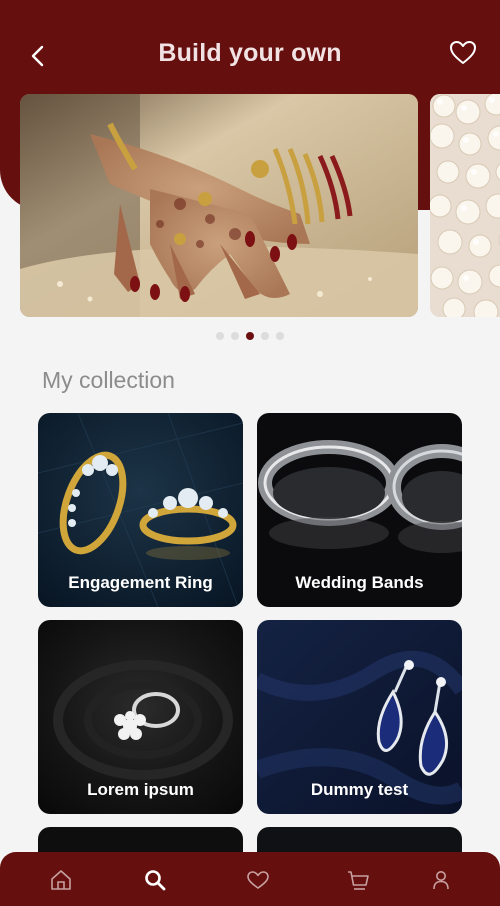 This screenshot has height=906, width=500. What do you see at coordinates (140, 582) in the screenshot?
I see `card-label: Engagement Ring` at bounding box center [140, 582].